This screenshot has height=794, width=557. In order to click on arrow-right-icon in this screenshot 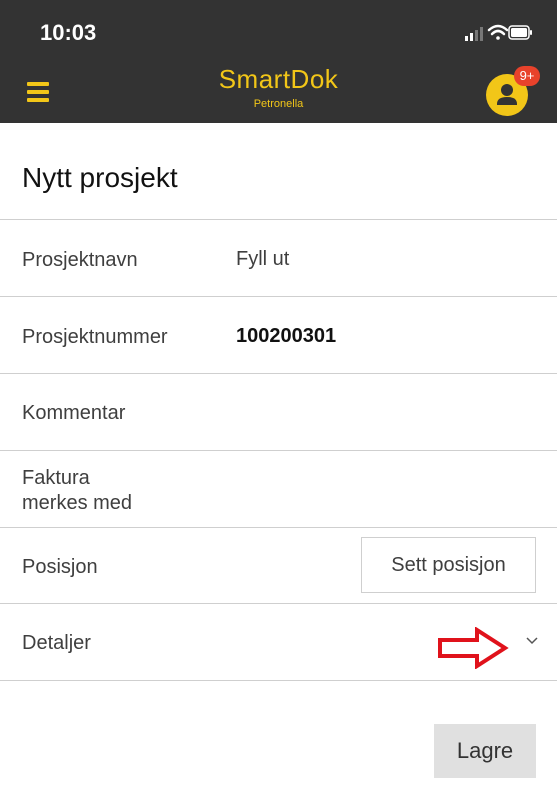, I will do `click(473, 648)`.